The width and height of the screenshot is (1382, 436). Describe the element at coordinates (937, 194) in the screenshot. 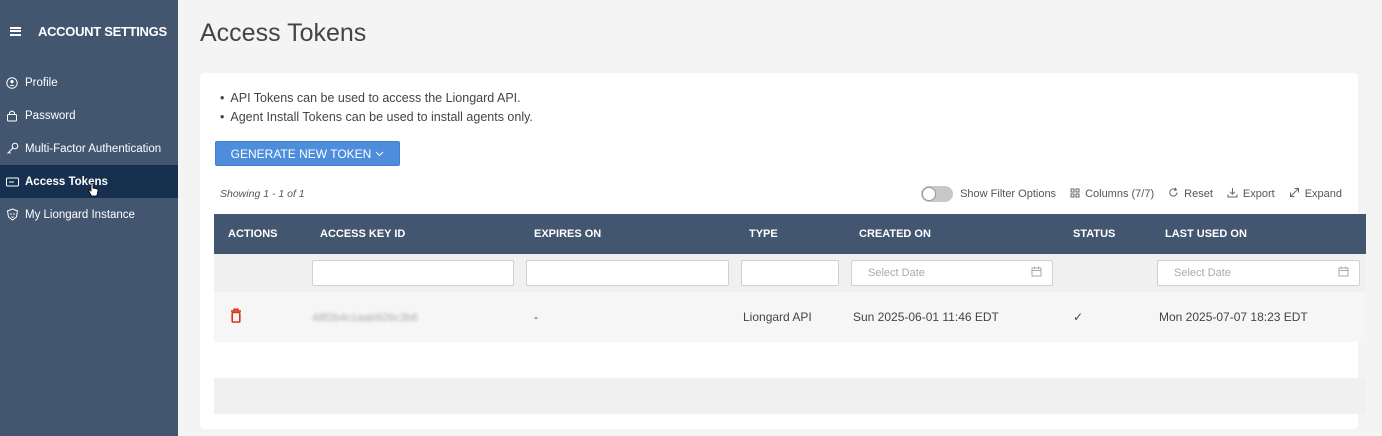

I see `show-filter-toggle` at that location.